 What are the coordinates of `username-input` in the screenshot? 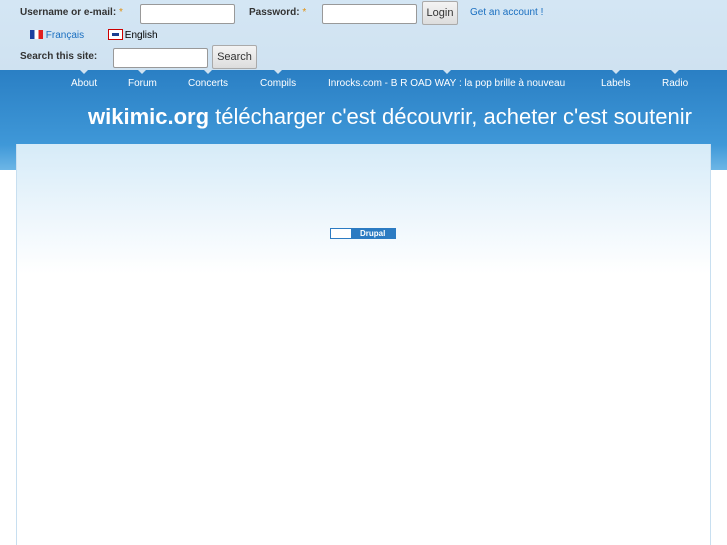 It's located at (187, 14).